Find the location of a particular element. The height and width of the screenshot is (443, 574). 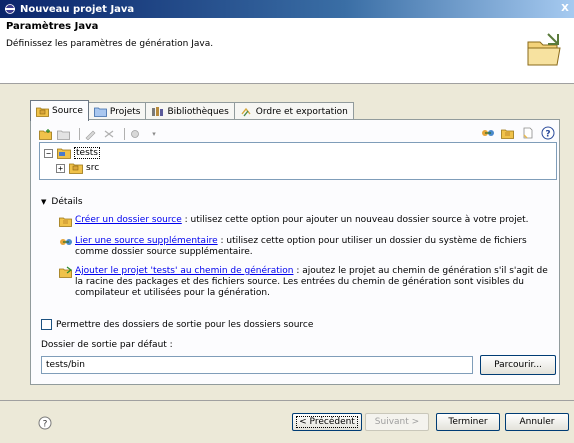

caret-down-icon: ▼ is located at coordinates (44, 202).